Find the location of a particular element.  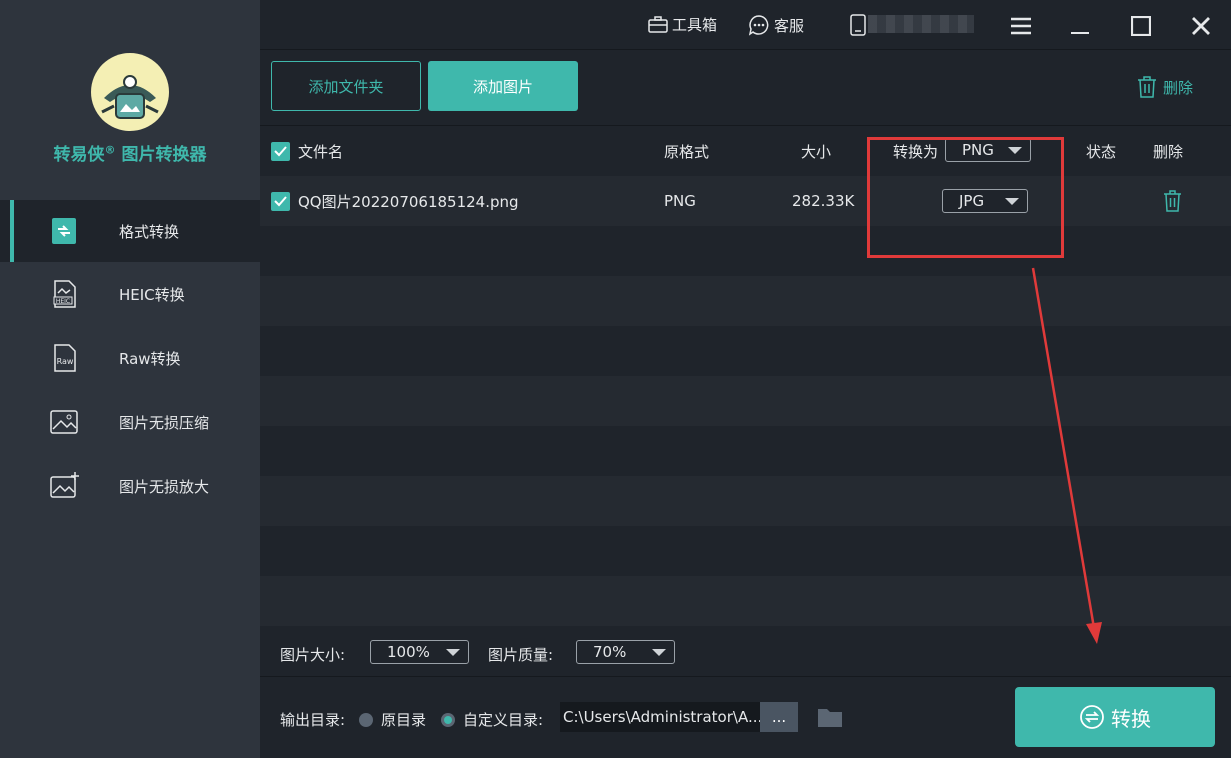

sidebar-item-enlarge: 图片无损放大 is located at coordinates (130, 486).